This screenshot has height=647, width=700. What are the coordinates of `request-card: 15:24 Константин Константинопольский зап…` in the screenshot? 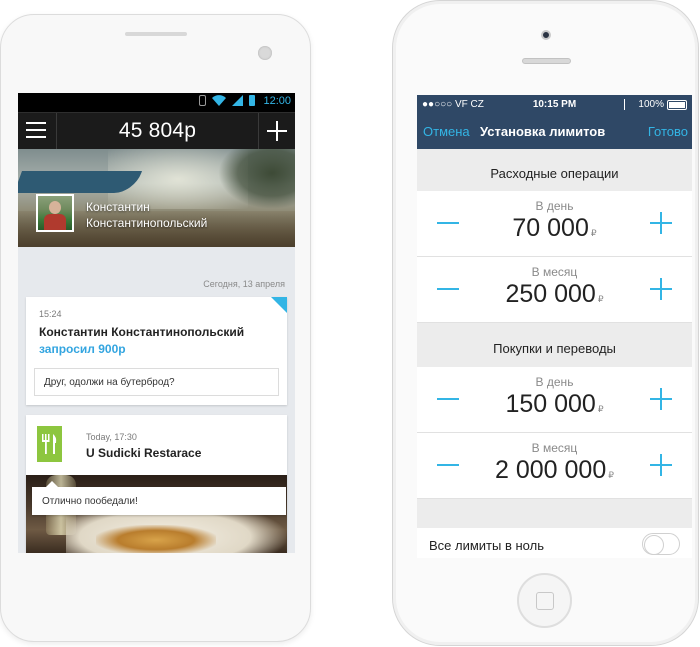 It's located at (156, 351).